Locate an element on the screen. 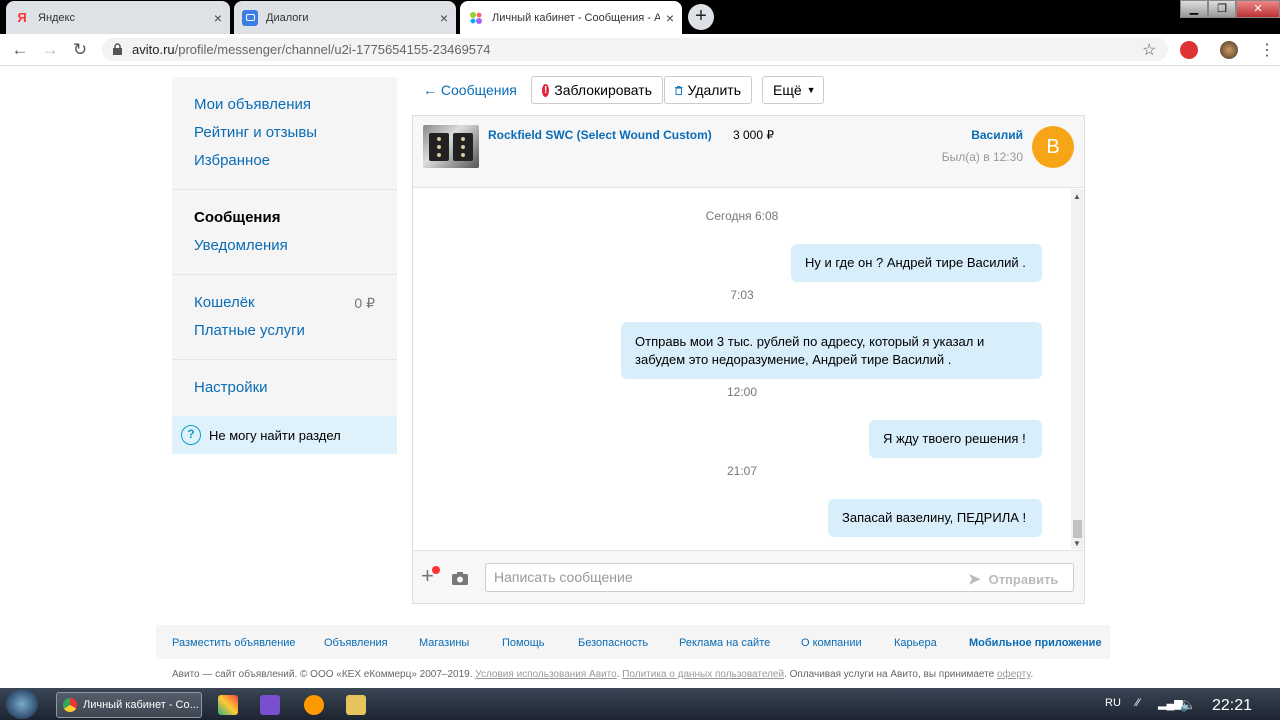 This screenshot has width=1280, height=720. timestamp: 7:03 is located at coordinates (742, 295).